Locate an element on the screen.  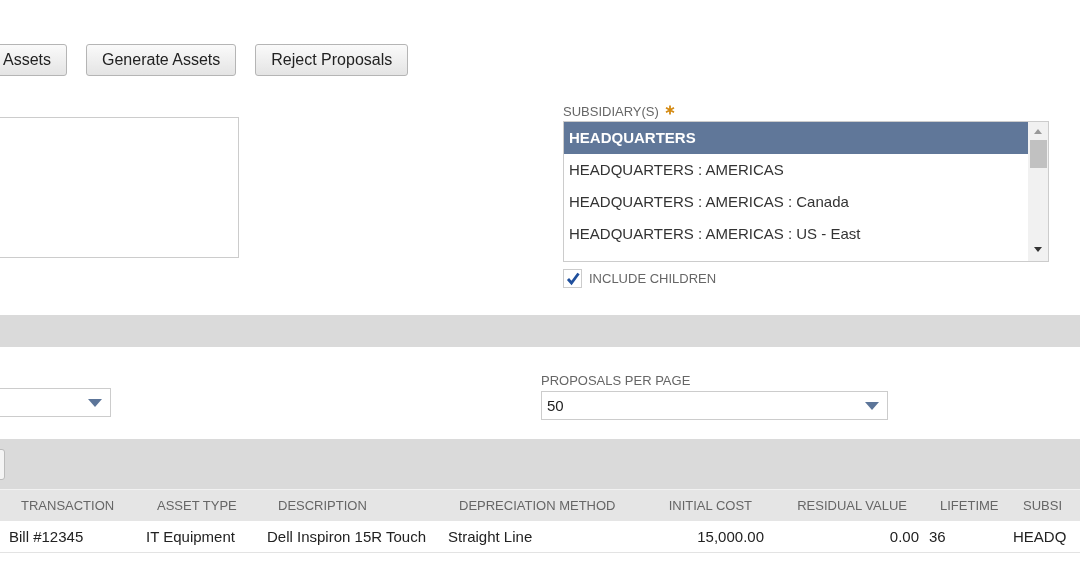
scroll-down-icon is located at coordinates (1038, 250).